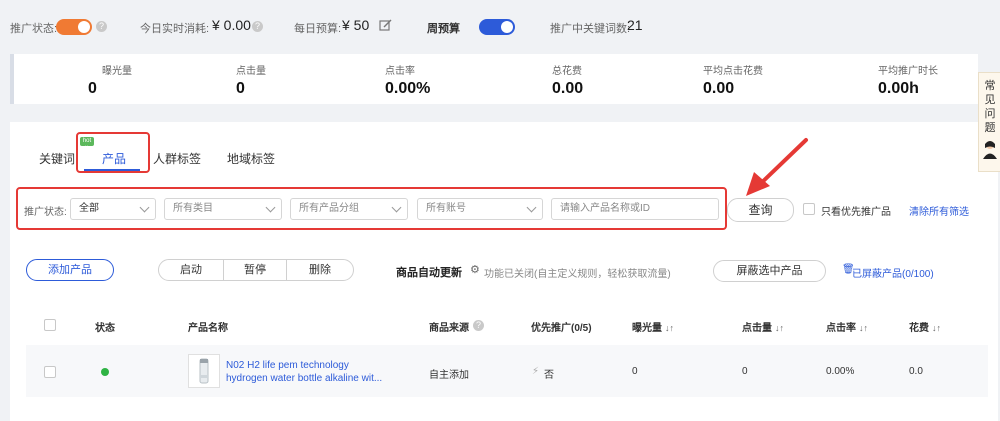  What do you see at coordinates (990, 150) in the screenshot?
I see `assistant-avatar-icon` at bounding box center [990, 150].